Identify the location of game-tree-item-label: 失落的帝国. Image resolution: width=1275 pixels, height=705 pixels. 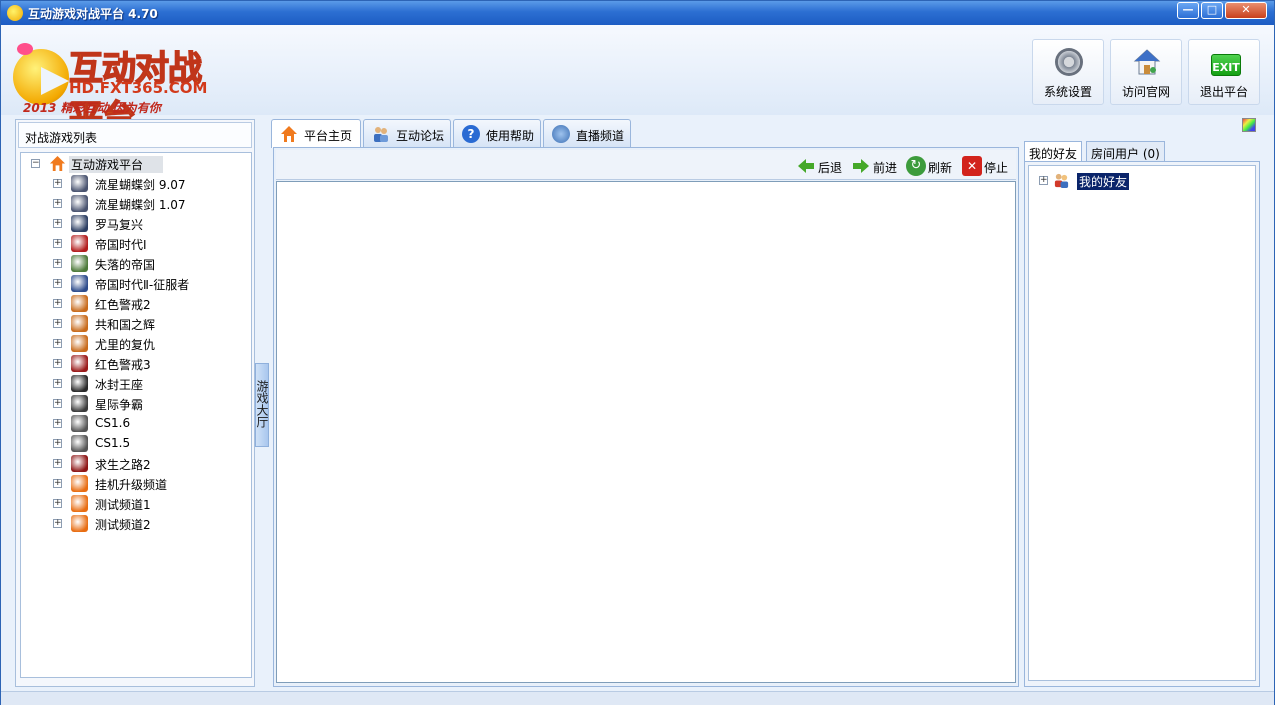
(125, 265).